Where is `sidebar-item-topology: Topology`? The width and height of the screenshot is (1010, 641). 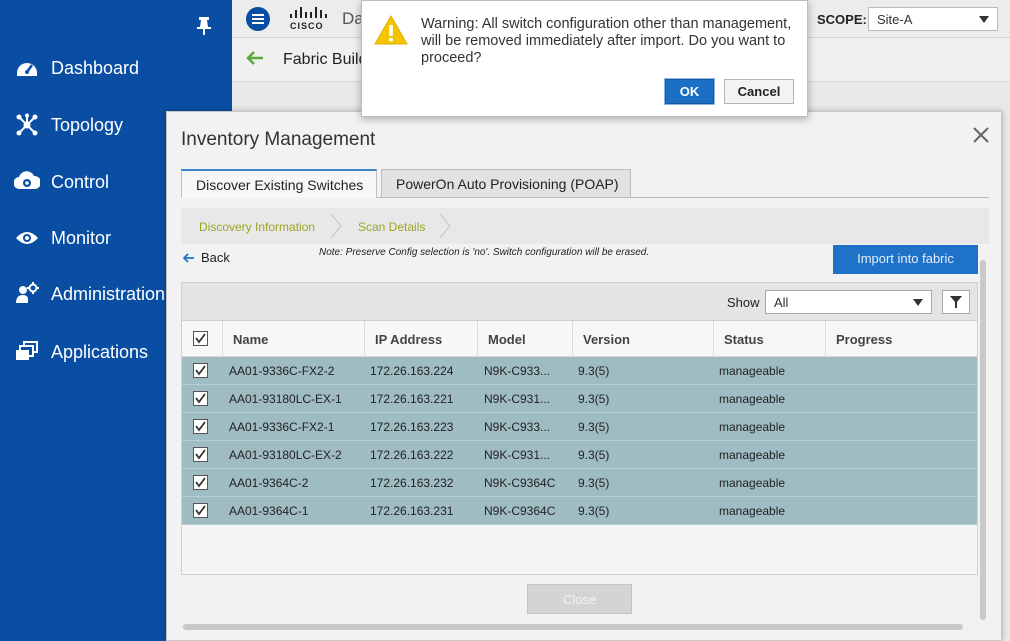
sidebar-item-topology: Topology is located at coordinates (68, 125).